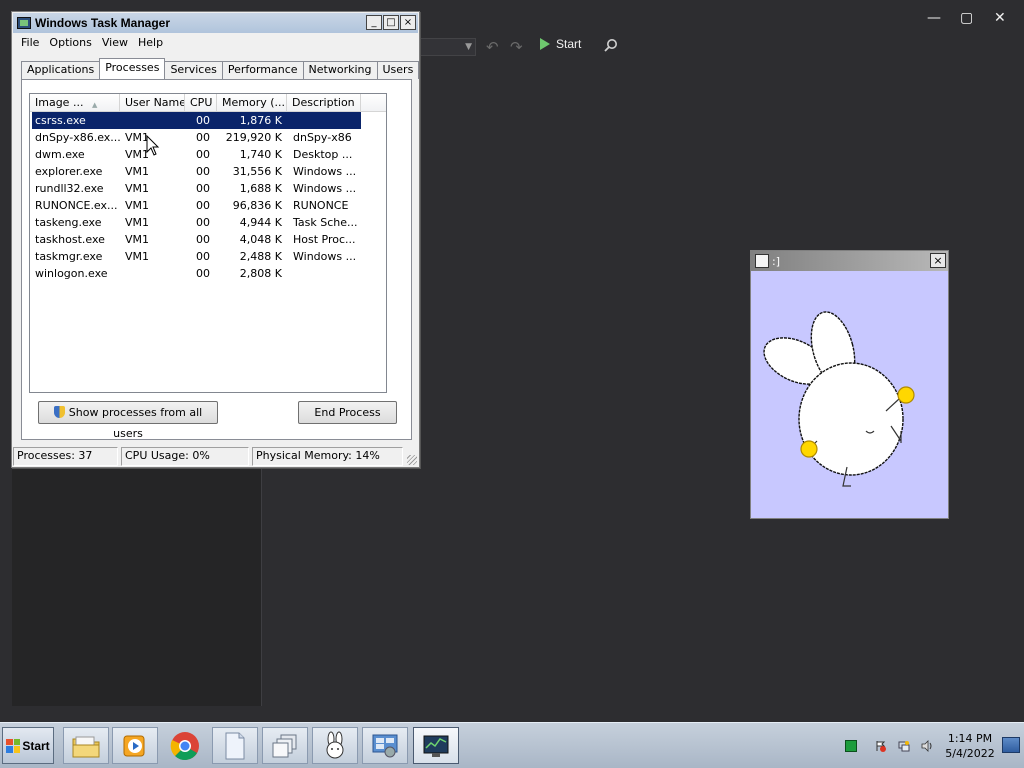 The width and height of the screenshot is (1024, 768). Describe the element at coordinates (196, 273) in the screenshot. I see `table-row: winlogon.exe 00 2,808 K` at that location.